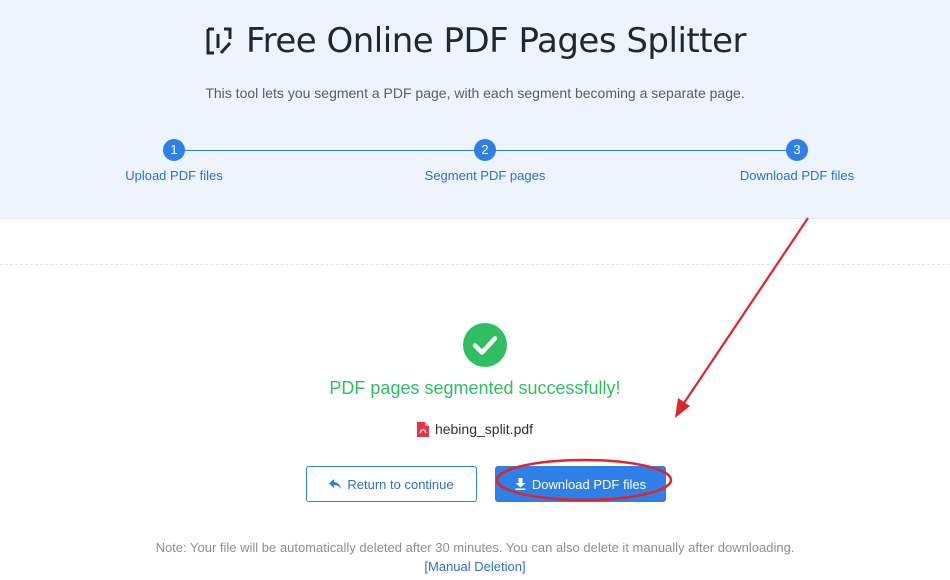 This screenshot has height=580, width=950. What do you see at coordinates (400, 484) in the screenshot?
I see `return-label: Return to continue` at bounding box center [400, 484].